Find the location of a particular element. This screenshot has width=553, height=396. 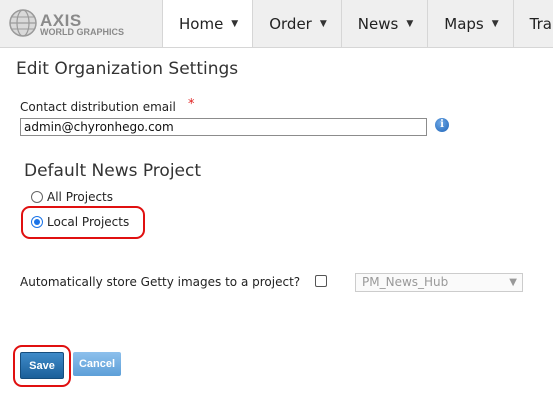

nav-maps: Maps ▼ is located at coordinates (469, 23).